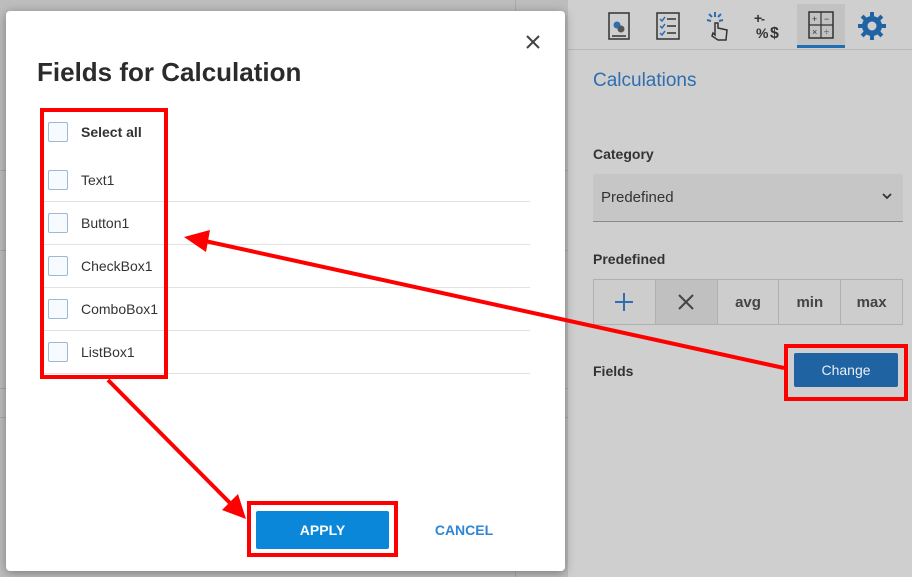 The image size is (912, 577). Describe the element at coordinates (810, 302) in the screenshot. I see `min-button: min` at that location.